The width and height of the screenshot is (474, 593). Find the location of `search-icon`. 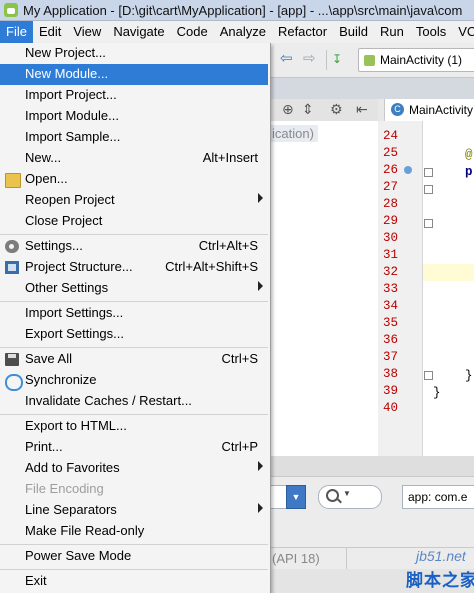

search-icon is located at coordinates (332, 495).